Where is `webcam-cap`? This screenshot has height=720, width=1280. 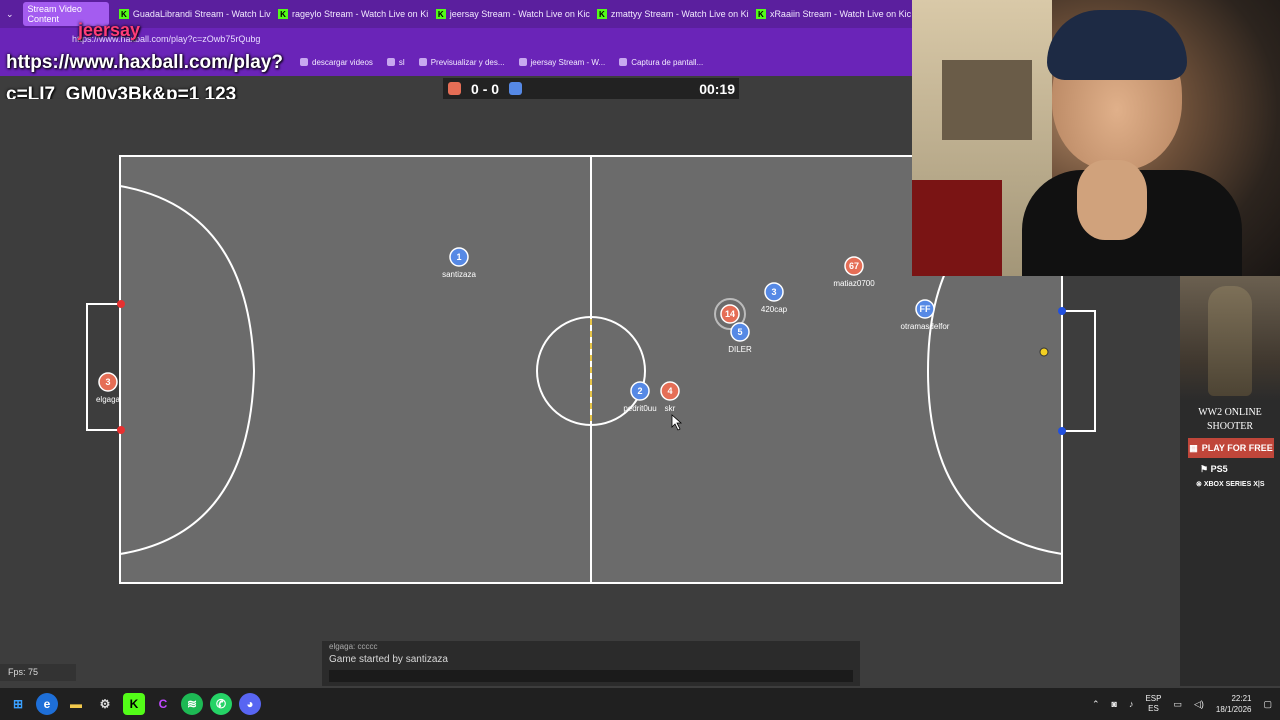
webcam-cap is located at coordinates (1117, 45).